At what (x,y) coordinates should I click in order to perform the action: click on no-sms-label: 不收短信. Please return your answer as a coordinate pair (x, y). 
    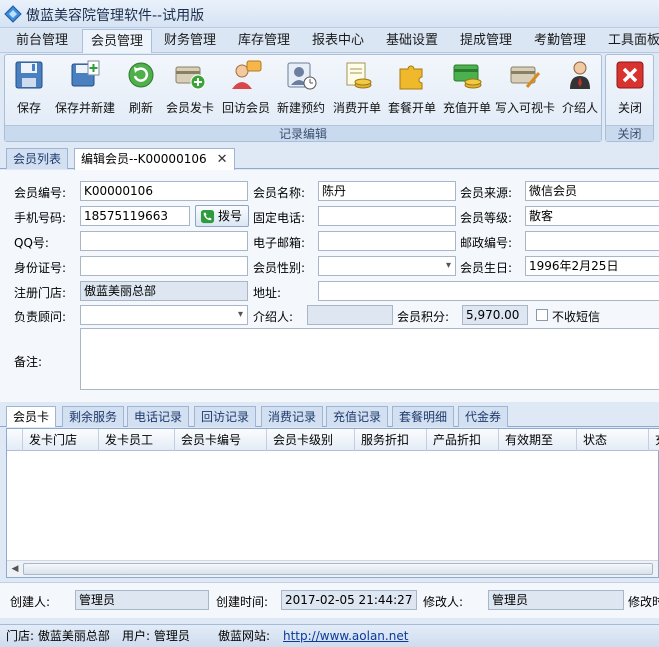
    Looking at the image, I should click on (576, 317).